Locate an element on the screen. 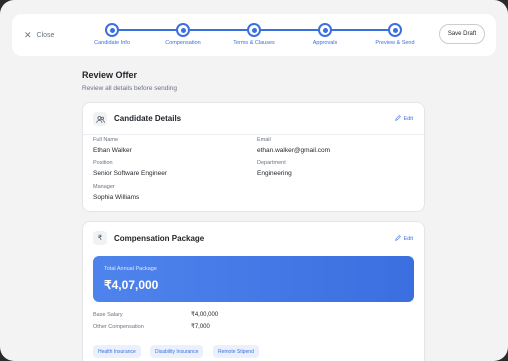 This screenshot has width=508, height=361. benefit-tag: Remote Stipend is located at coordinates (236, 351).